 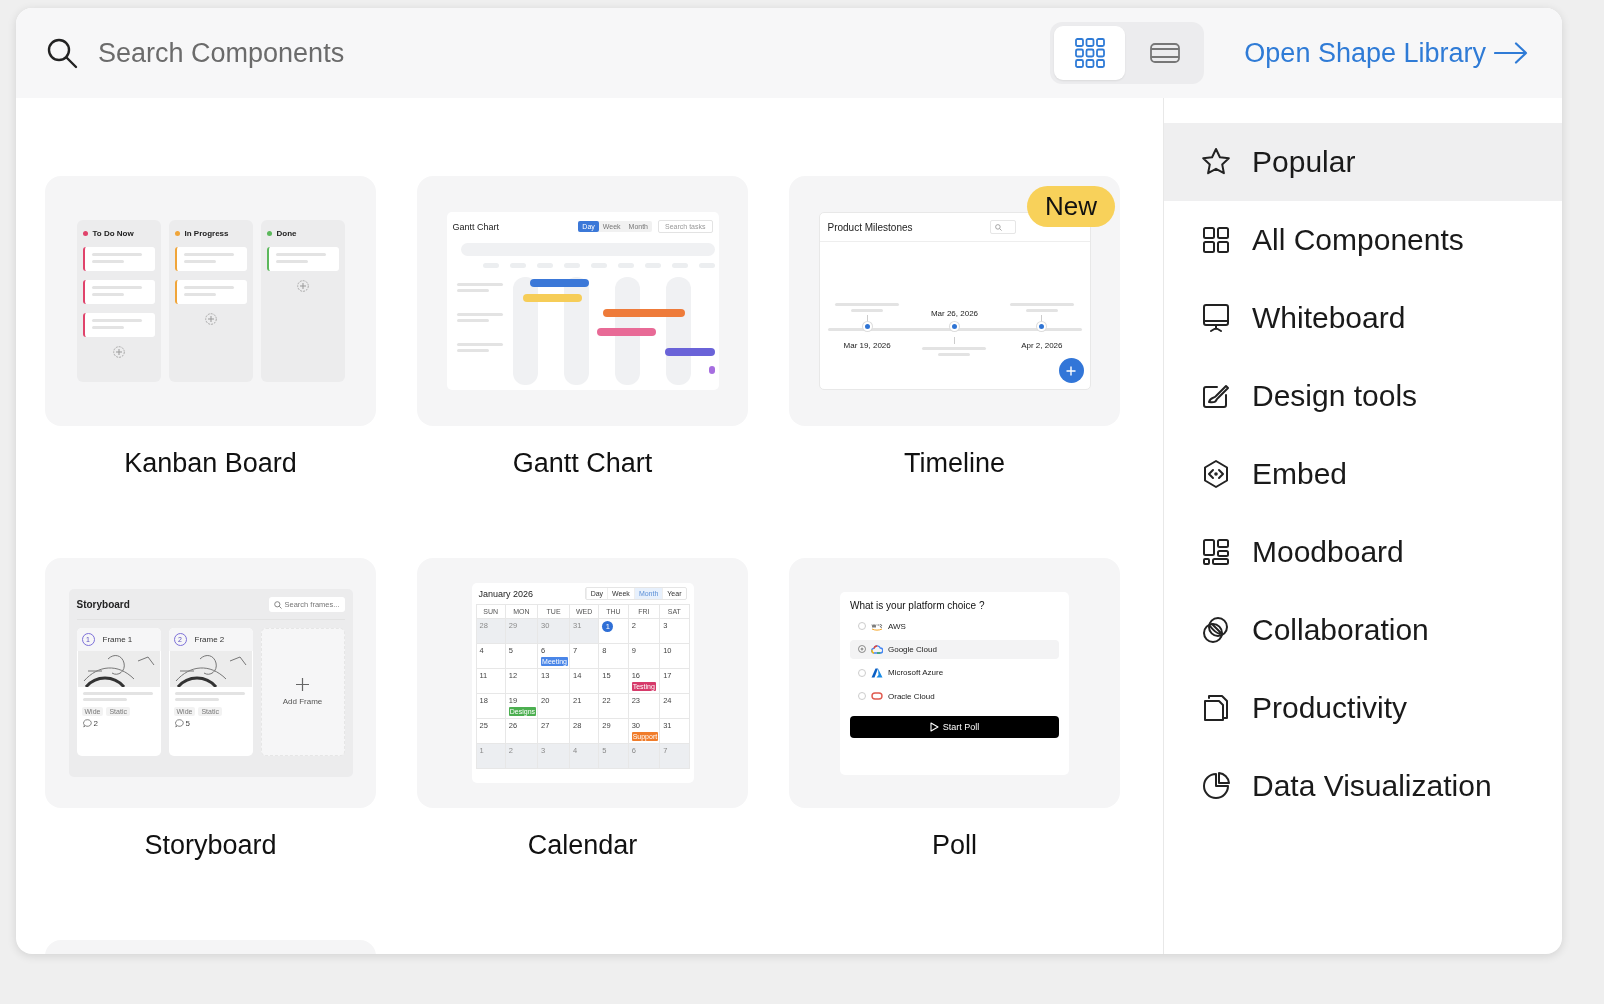 I want to click on oval-ring-icon, so click(x=877, y=696).